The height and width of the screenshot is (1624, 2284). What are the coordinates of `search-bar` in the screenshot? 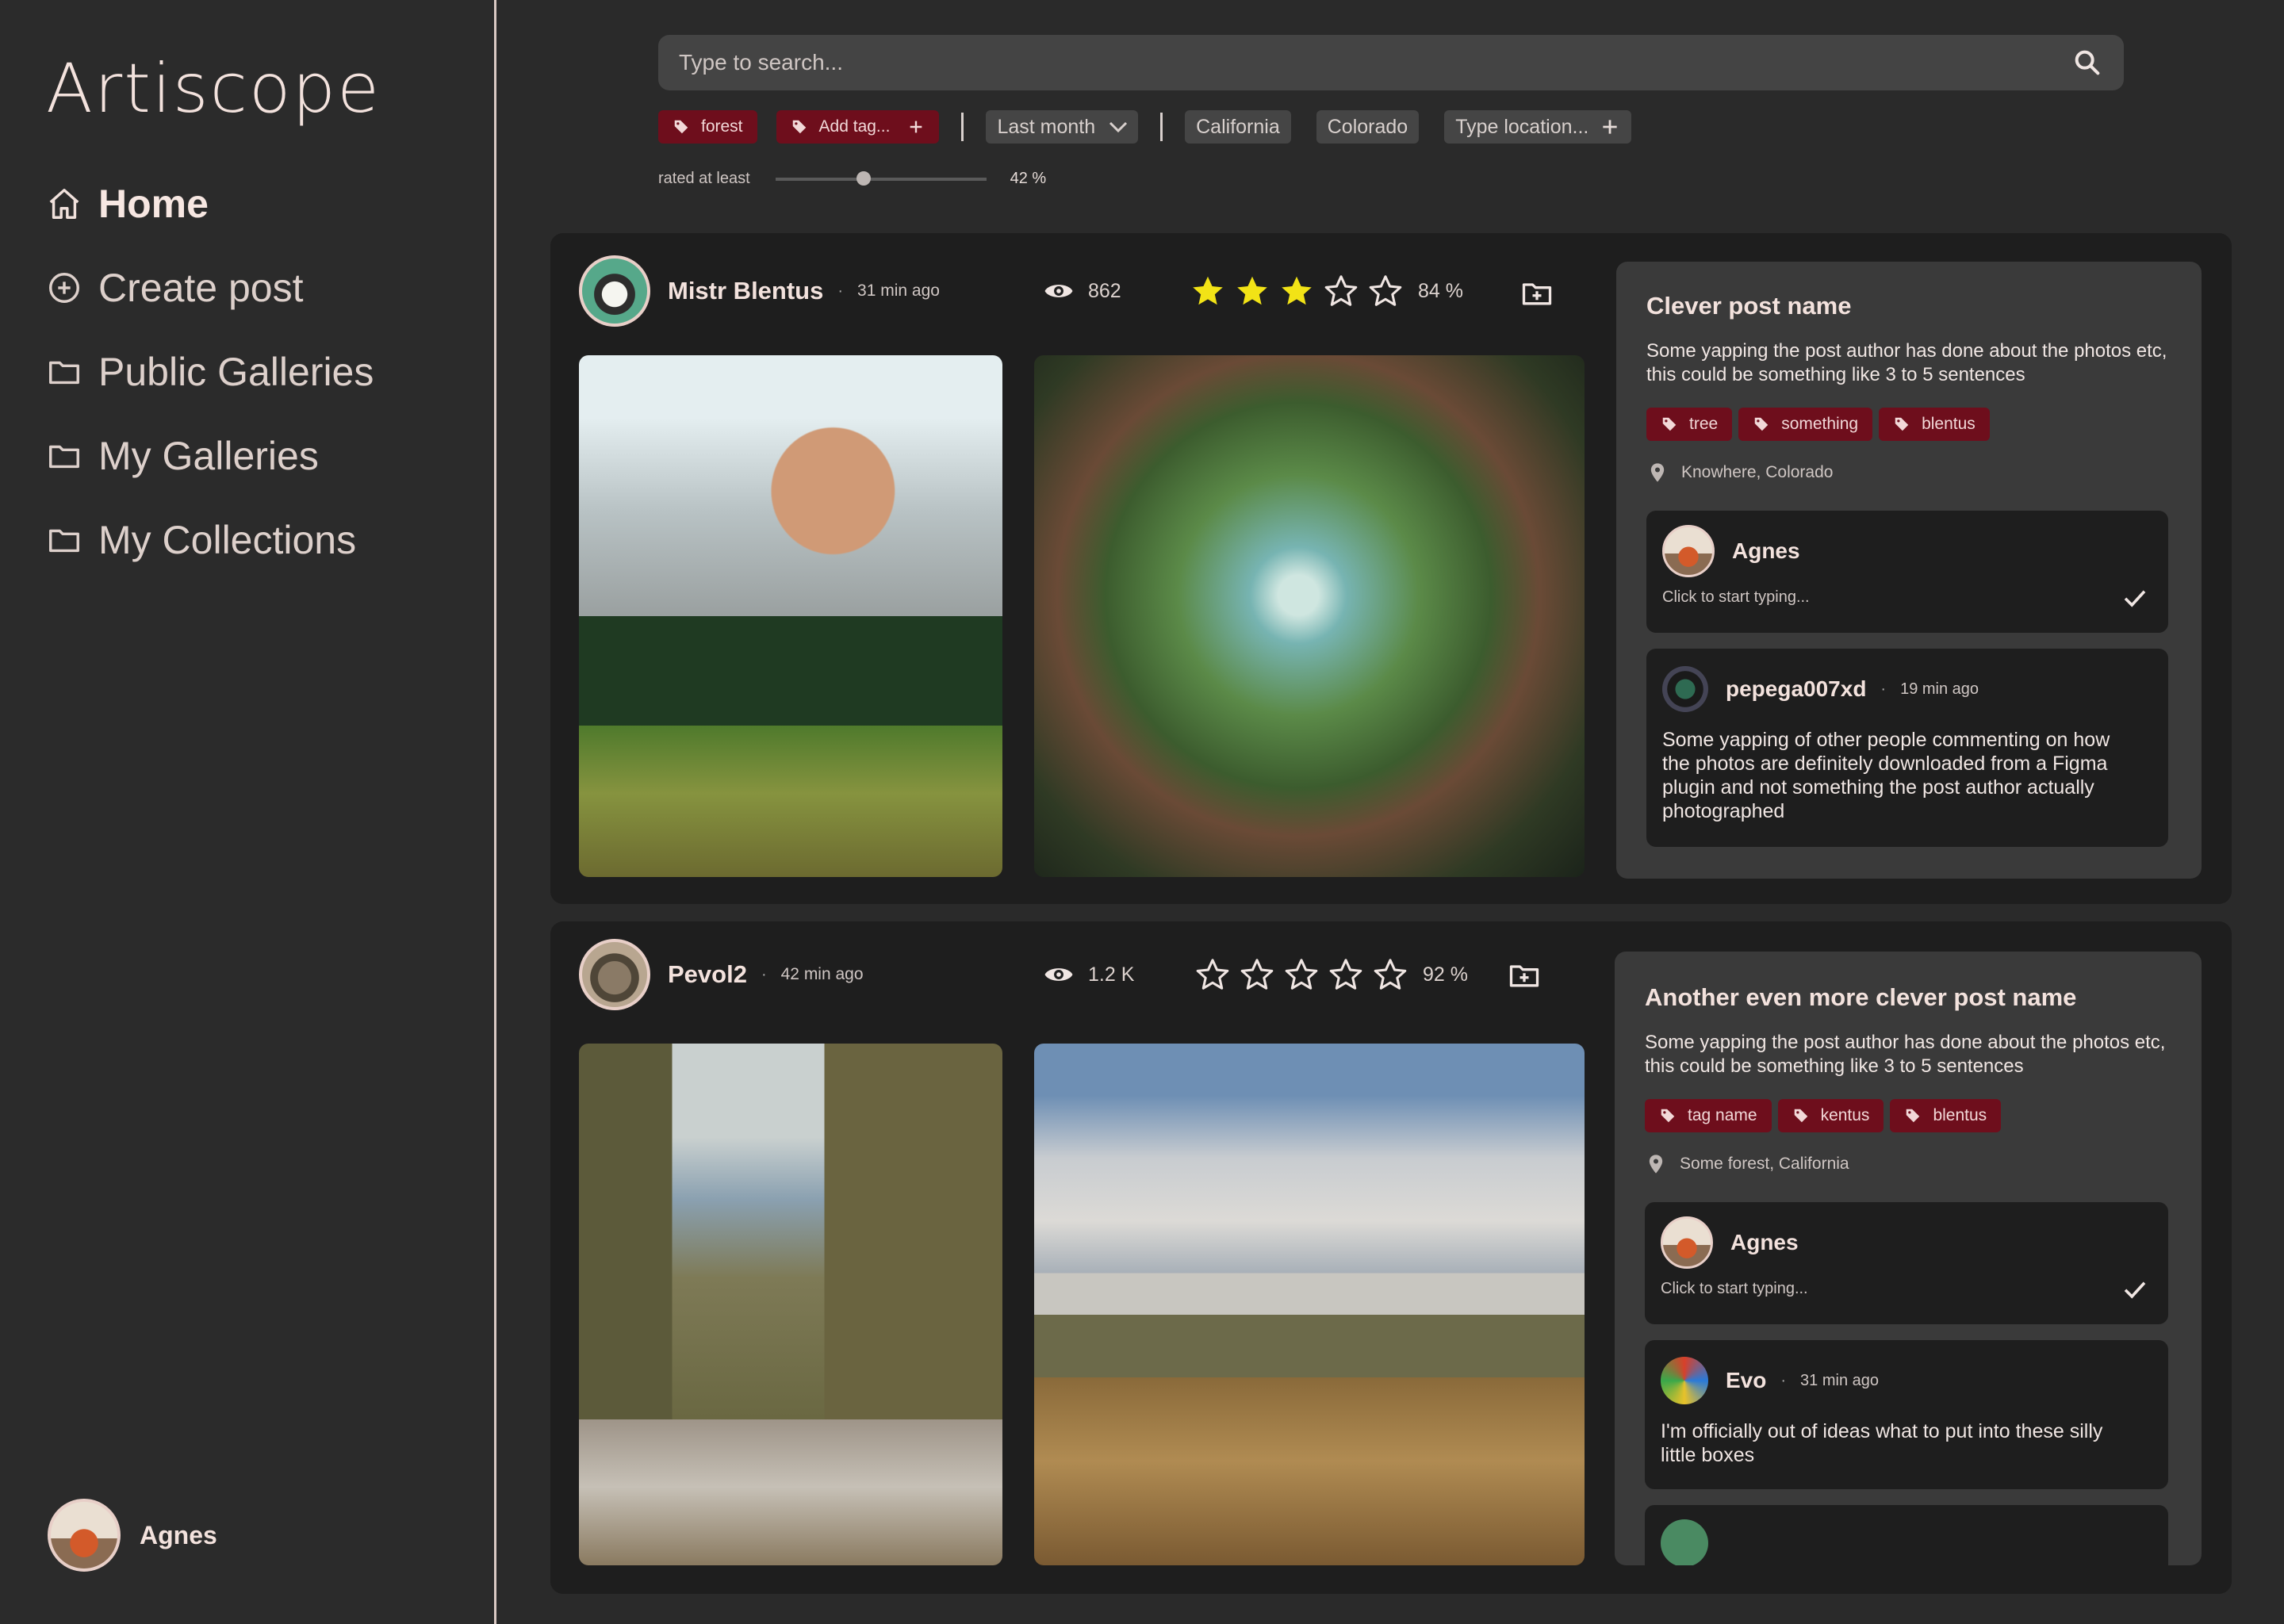 It's located at (1391, 62).